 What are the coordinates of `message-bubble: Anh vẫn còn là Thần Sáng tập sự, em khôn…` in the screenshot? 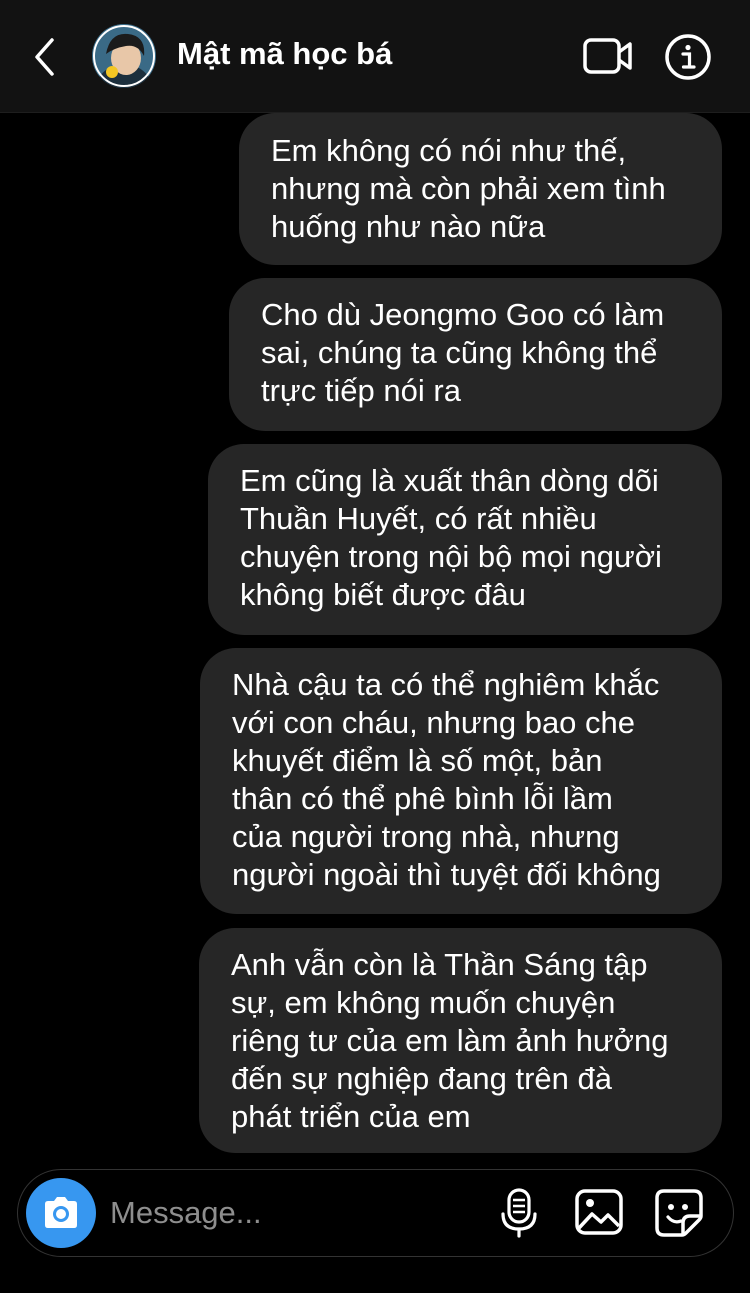 It's located at (460, 1040).